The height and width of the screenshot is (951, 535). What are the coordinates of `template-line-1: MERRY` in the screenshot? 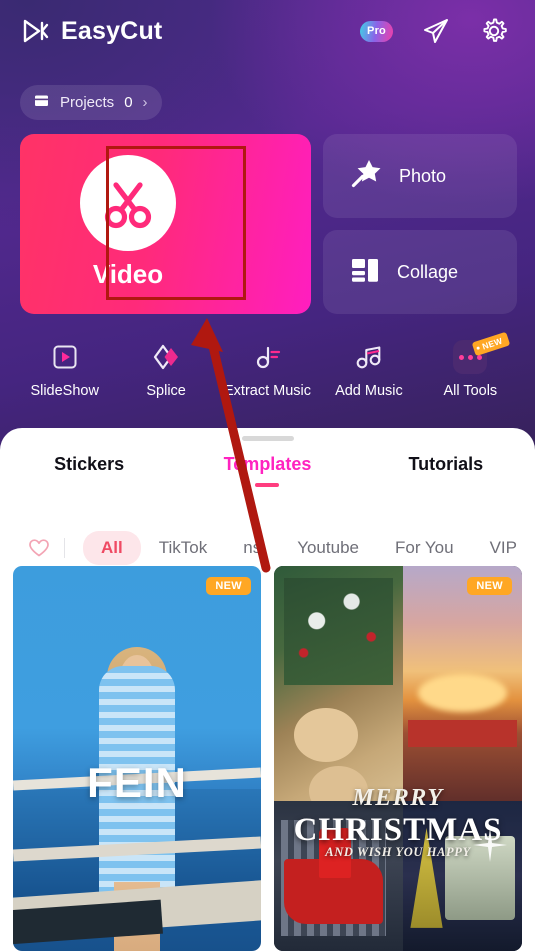 It's located at (398, 798).